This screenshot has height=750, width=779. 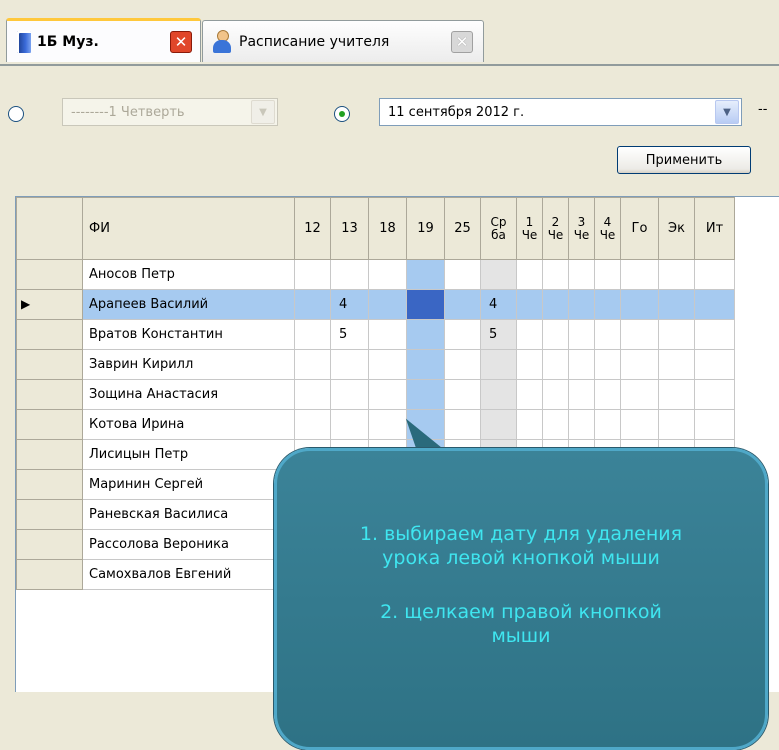 What do you see at coordinates (188, 454) in the screenshot?
I see `student-name-cell: Лисицын Петр` at bounding box center [188, 454].